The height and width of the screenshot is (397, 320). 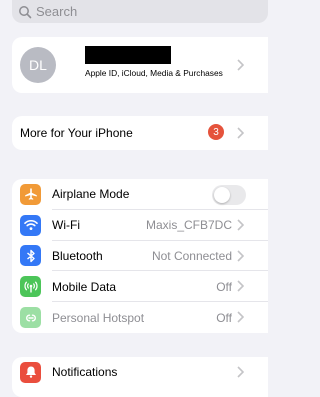 I want to click on wifi-label: Wi-Fi, so click(x=66, y=225).